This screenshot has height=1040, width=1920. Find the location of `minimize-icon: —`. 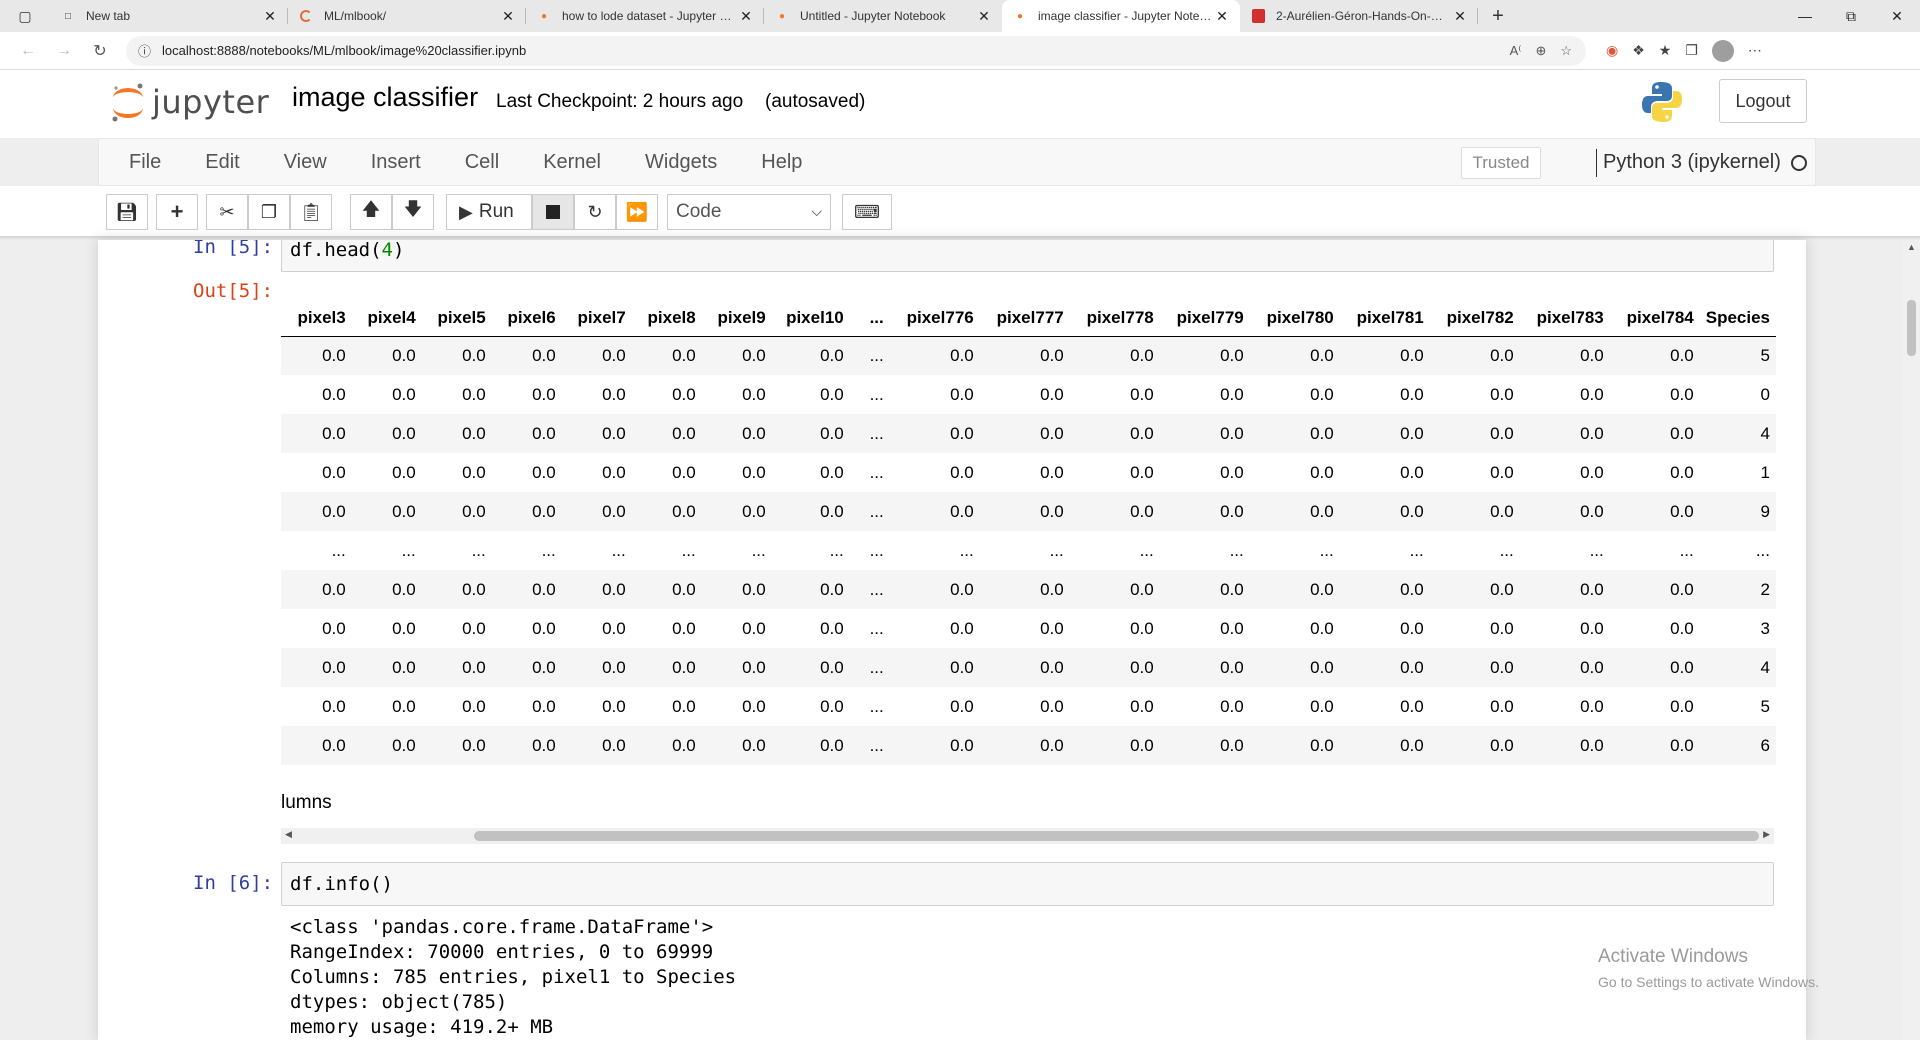

minimize-icon: — is located at coordinates (1805, 16).